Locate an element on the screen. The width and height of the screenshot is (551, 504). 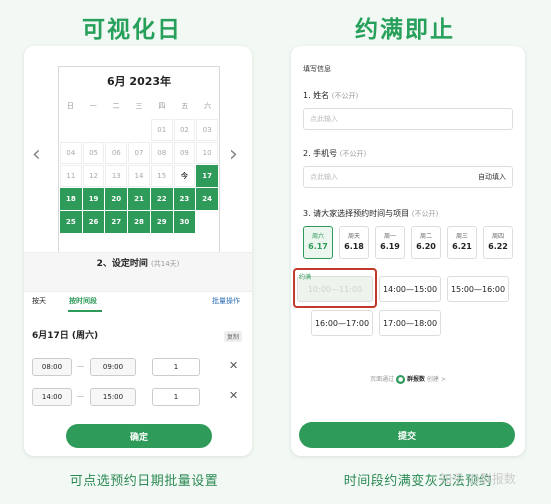
brand-logo-icon: ● is located at coordinates (401, 379).